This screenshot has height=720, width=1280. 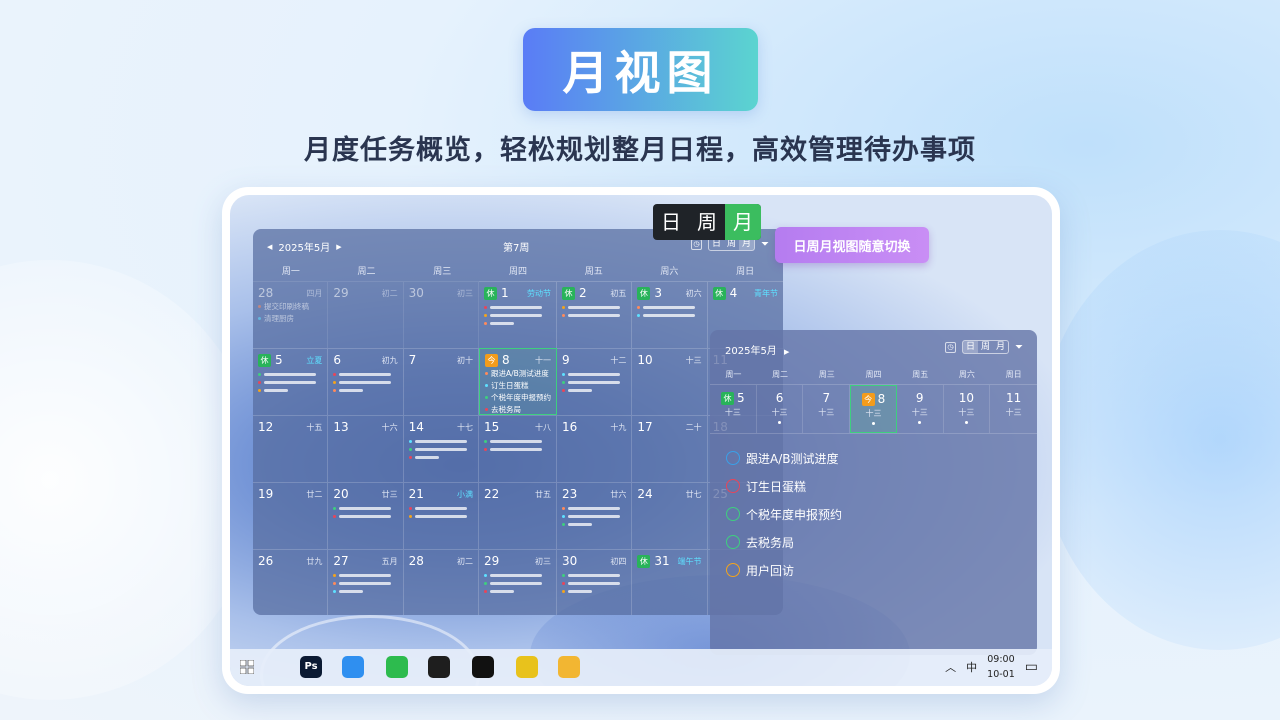 What do you see at coordinates (670, 582) in the screenshot?
I see `day-cell: 休 31 端午节` at bounding box center [670, 582].